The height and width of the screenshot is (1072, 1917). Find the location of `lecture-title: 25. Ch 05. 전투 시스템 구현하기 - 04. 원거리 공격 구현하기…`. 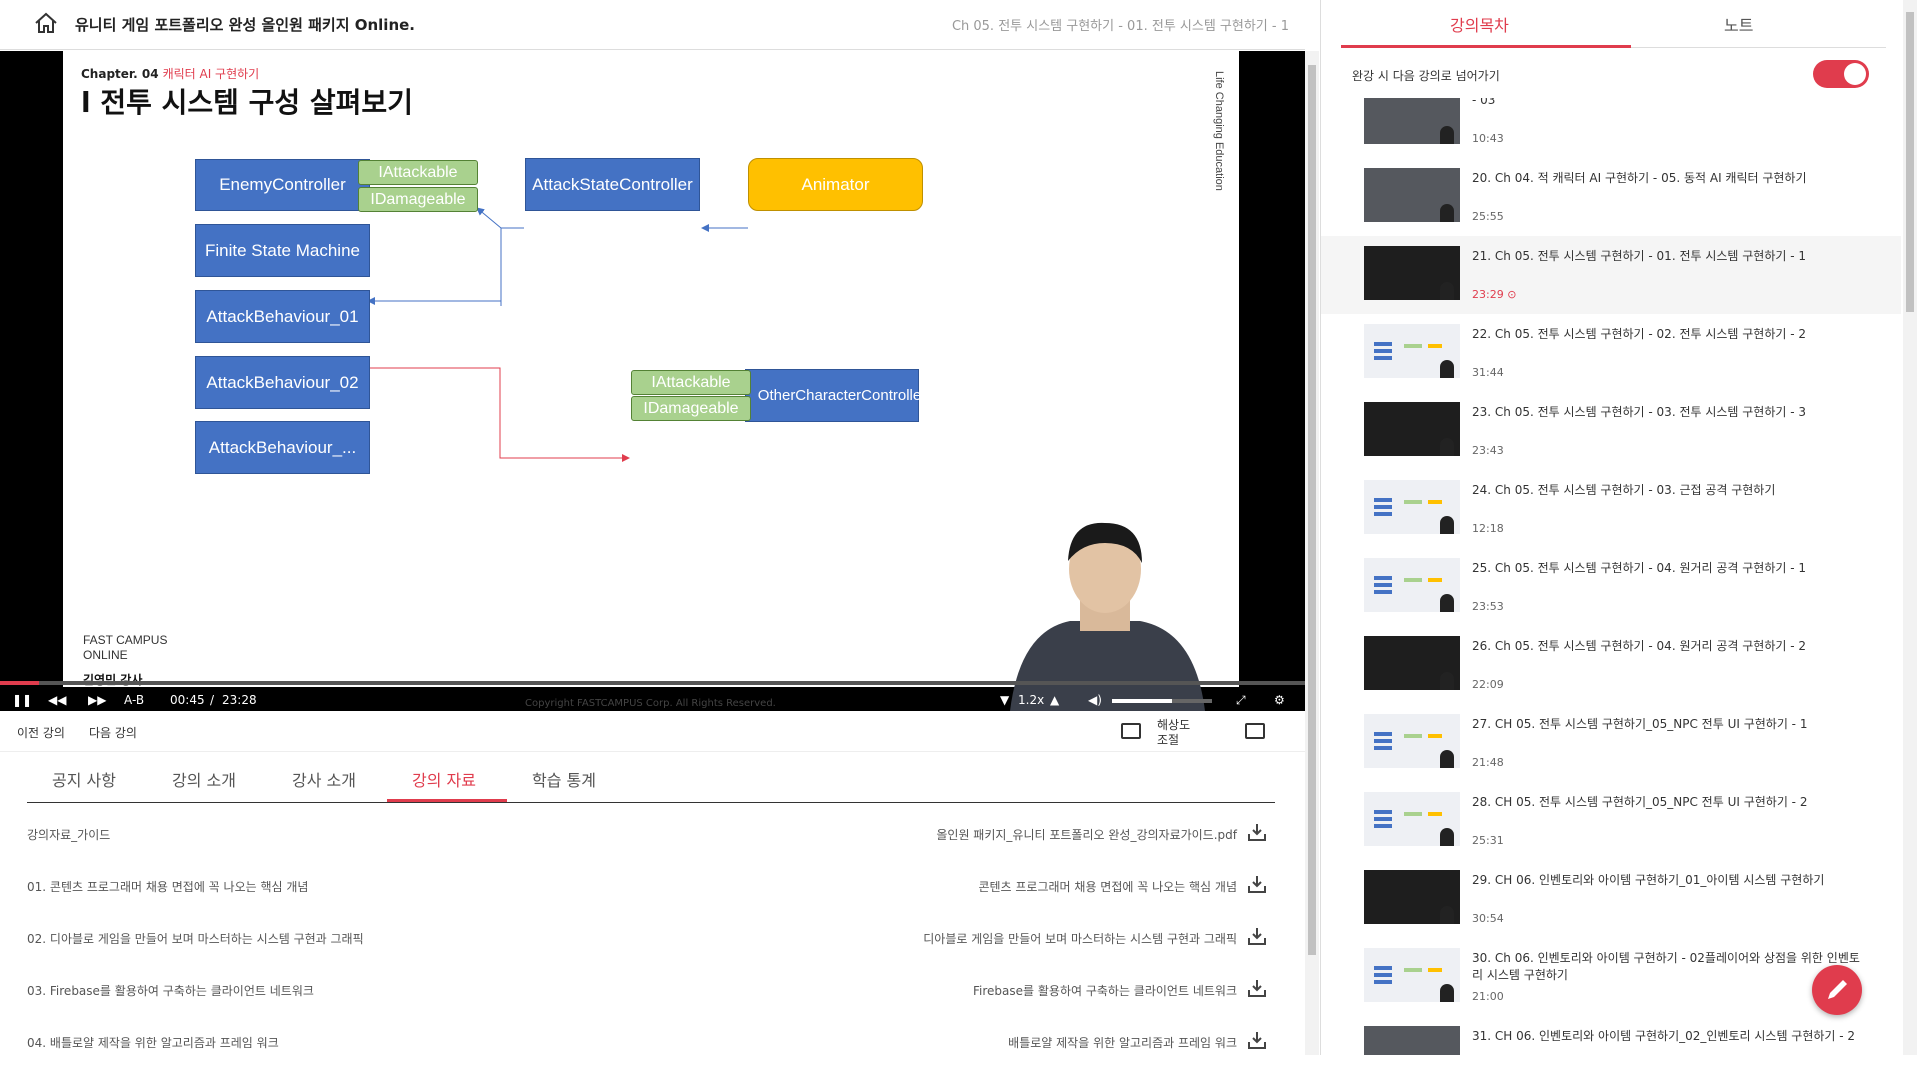

lecture-title: 25. Ch 05. 전투 시스템 구현하기 - 04. 원거리 공격 구현하기… is located at coordinates (1639, 568).